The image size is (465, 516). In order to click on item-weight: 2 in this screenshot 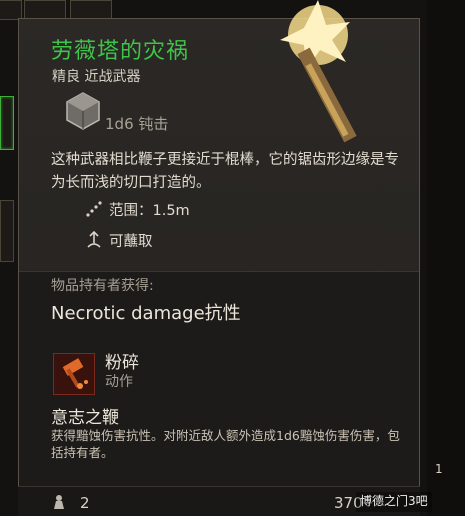, I will do `click(85, 503)`.